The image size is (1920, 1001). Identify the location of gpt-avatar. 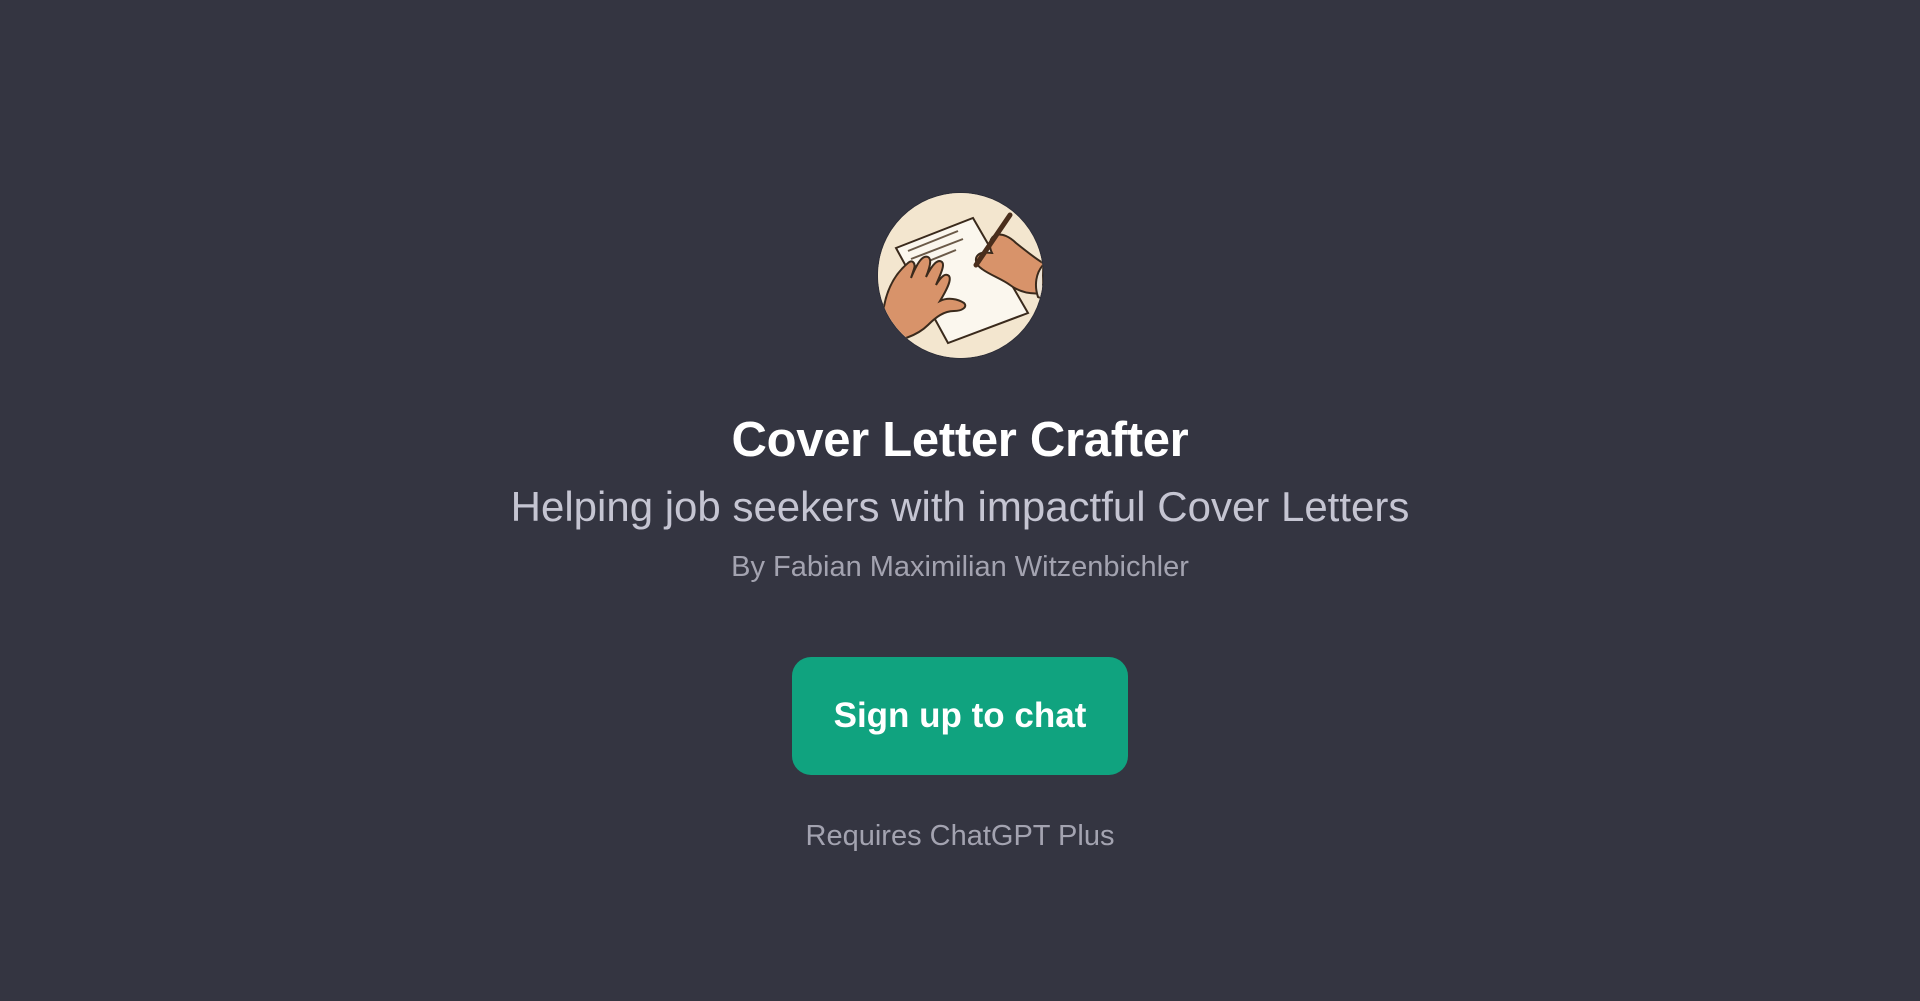
(960, 275).